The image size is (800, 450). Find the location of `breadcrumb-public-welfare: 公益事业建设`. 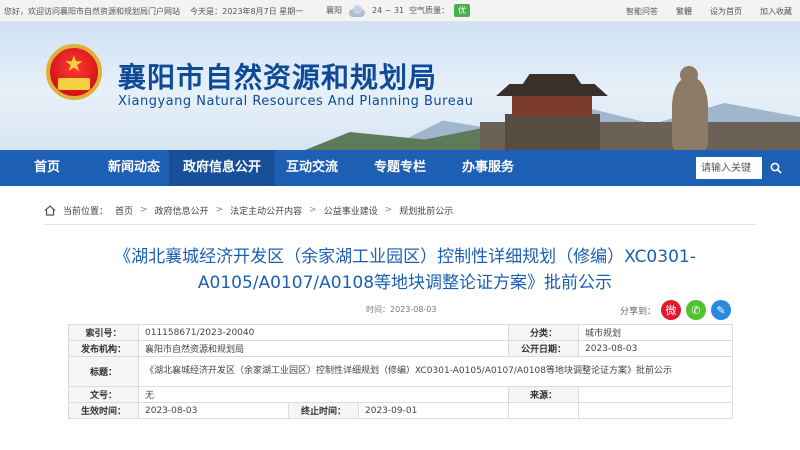

breadcrumb-public-welfare: 公益事业建设 is located at coordinates (351, 210).